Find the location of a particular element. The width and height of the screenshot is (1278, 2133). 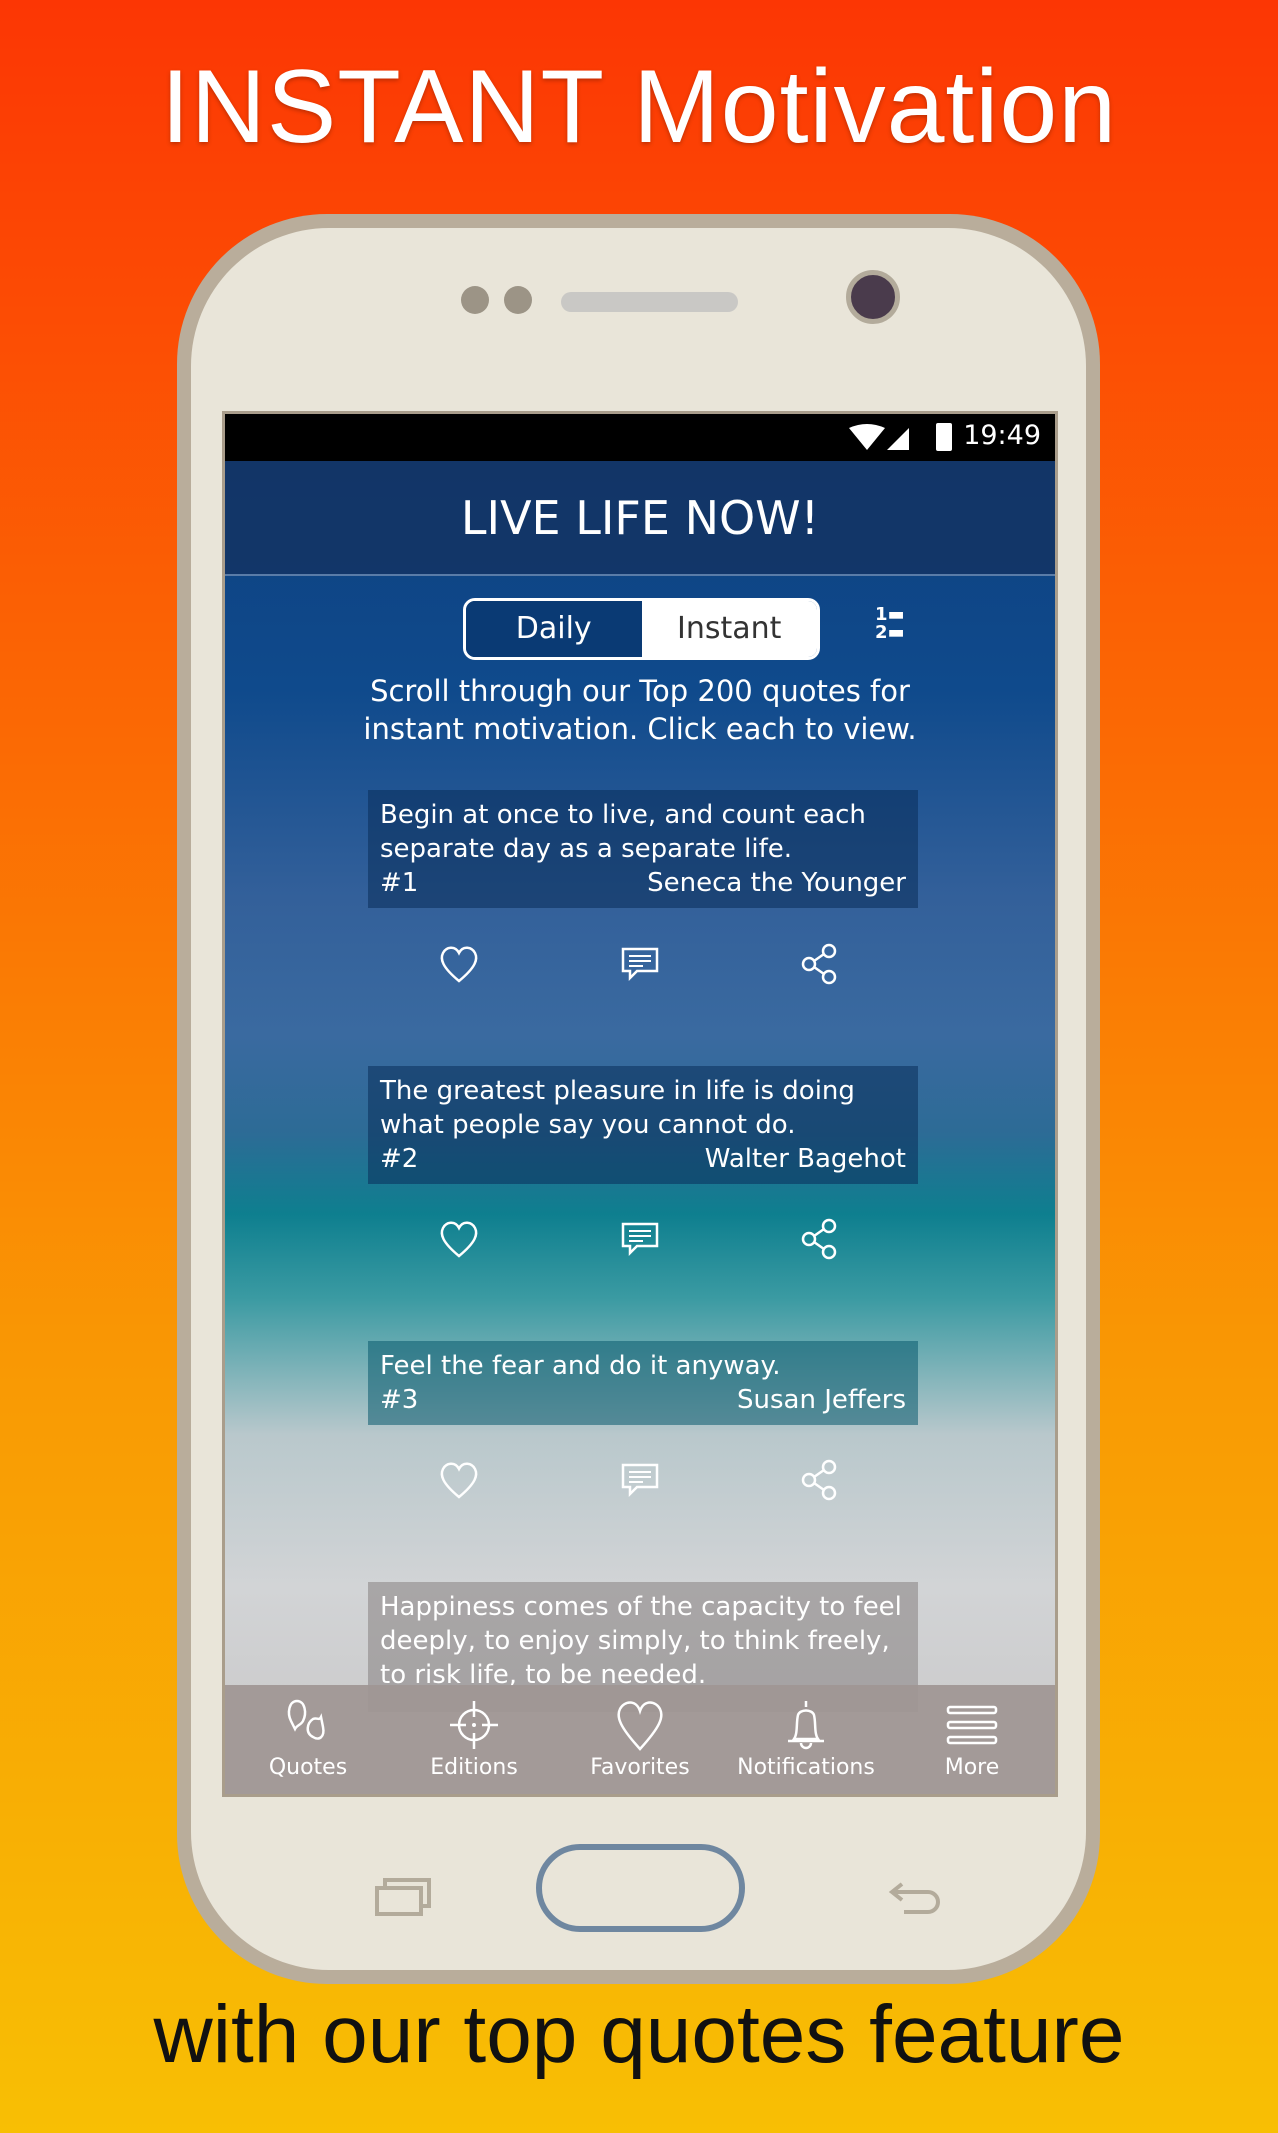

nav-label: Favorites is located at coordinates (640, 1767).